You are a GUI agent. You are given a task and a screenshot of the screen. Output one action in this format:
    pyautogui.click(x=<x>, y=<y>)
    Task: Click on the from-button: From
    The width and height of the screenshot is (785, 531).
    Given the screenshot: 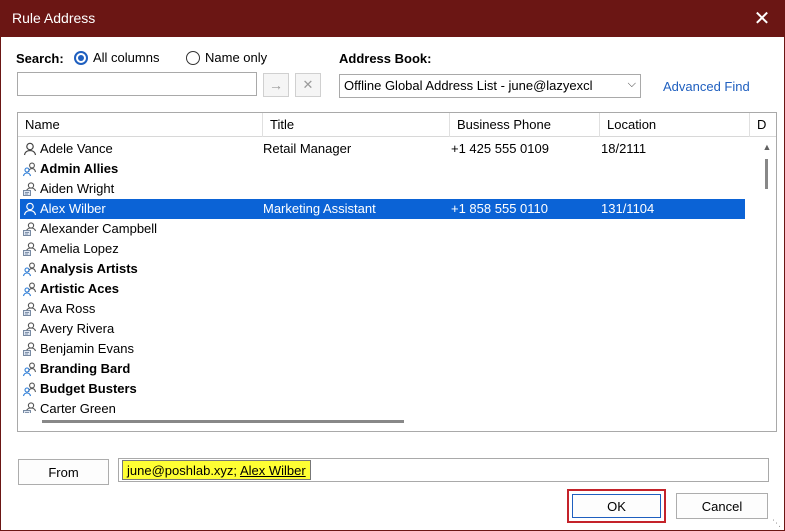 What is the action you would take?
    pyautogui.click(x=63, y=472)
    